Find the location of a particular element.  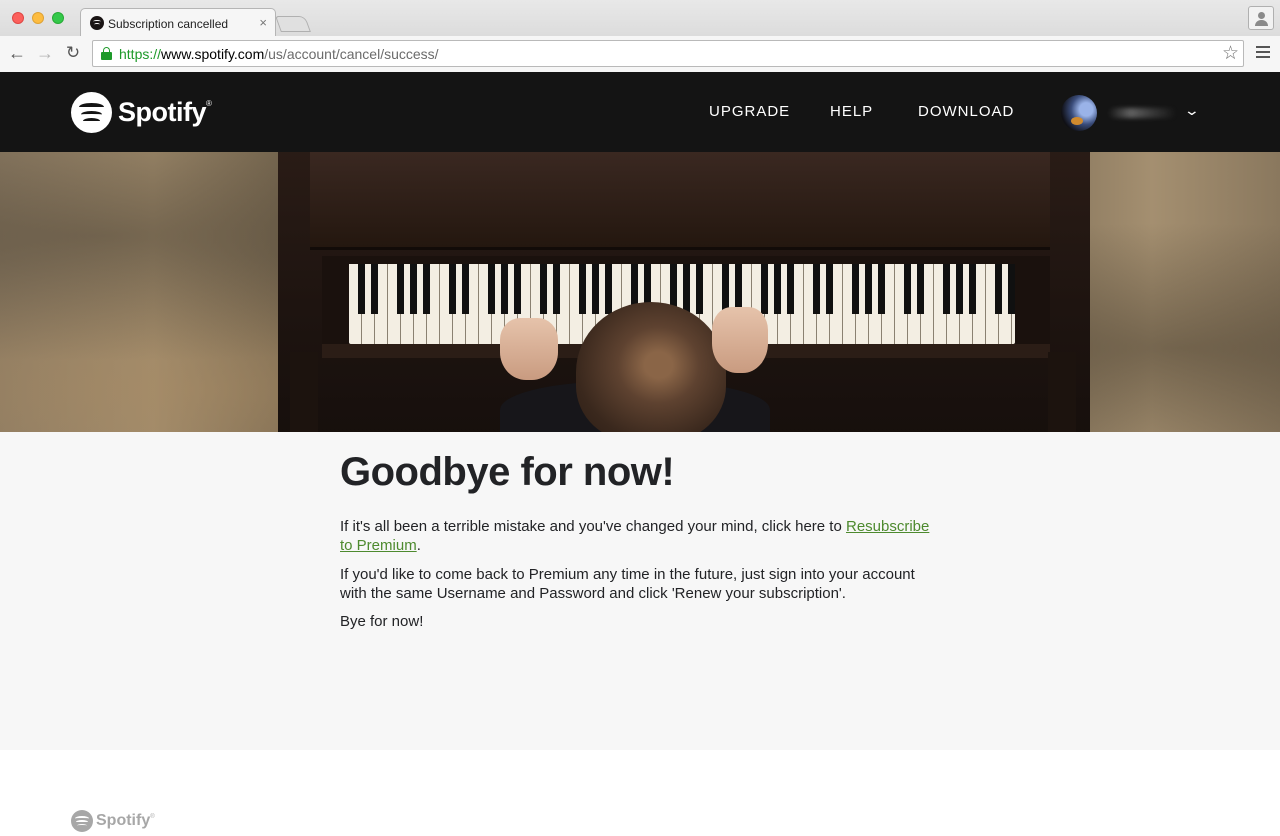

spotify-logo: Spotify ® is located at coordinates (141, 112).